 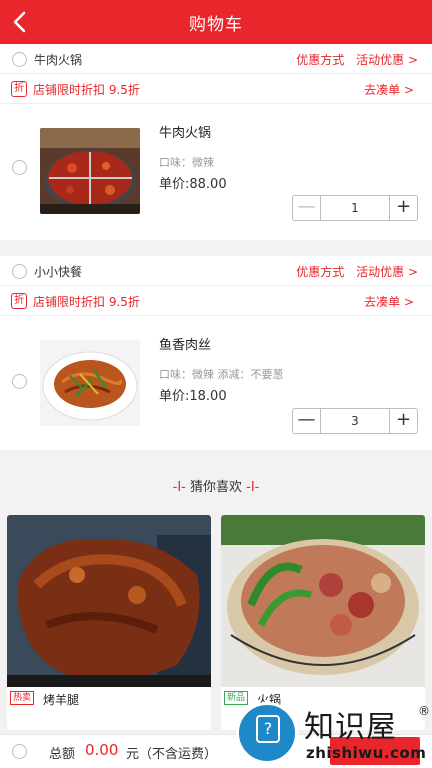 What do you see at coordinates (61, 700) in the screenshot?
I see `recommend-name: 烤羊腿` at bounding box center [61, 700].